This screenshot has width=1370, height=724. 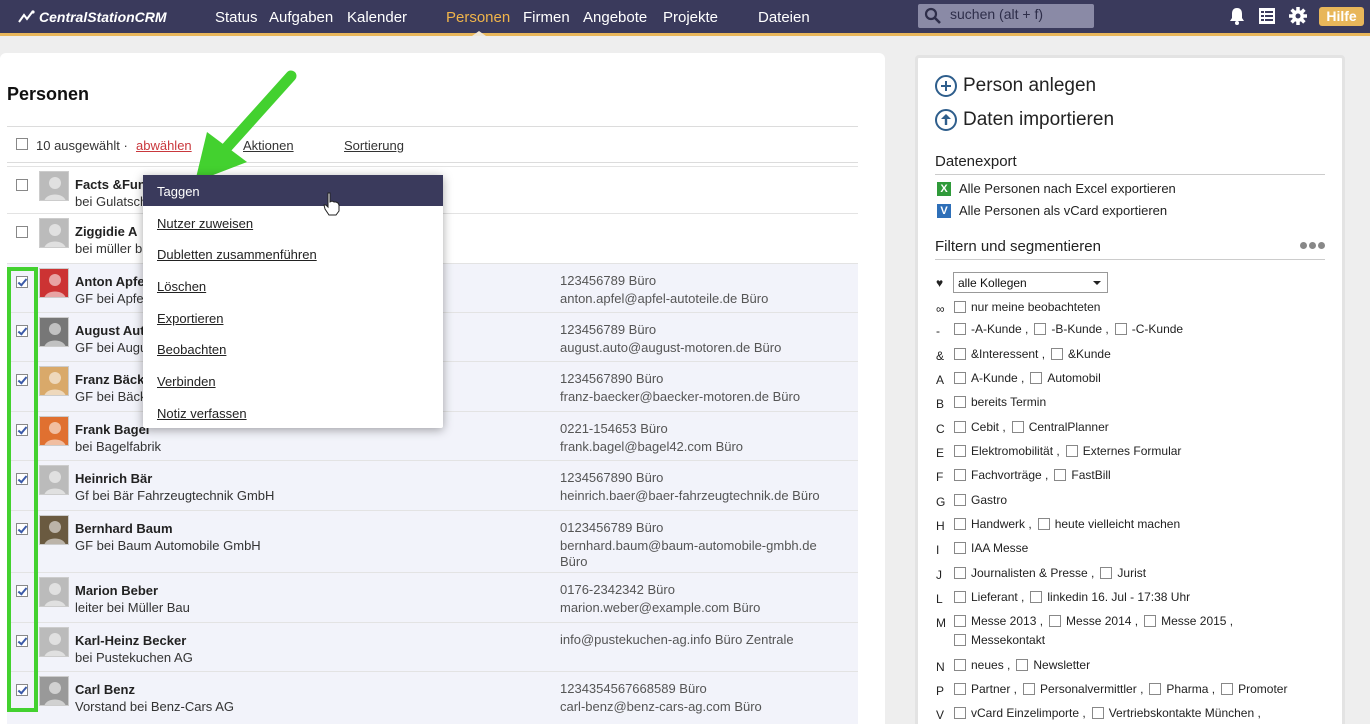 I want to click on filter-option: neues ,, so click(x=982, y=665).